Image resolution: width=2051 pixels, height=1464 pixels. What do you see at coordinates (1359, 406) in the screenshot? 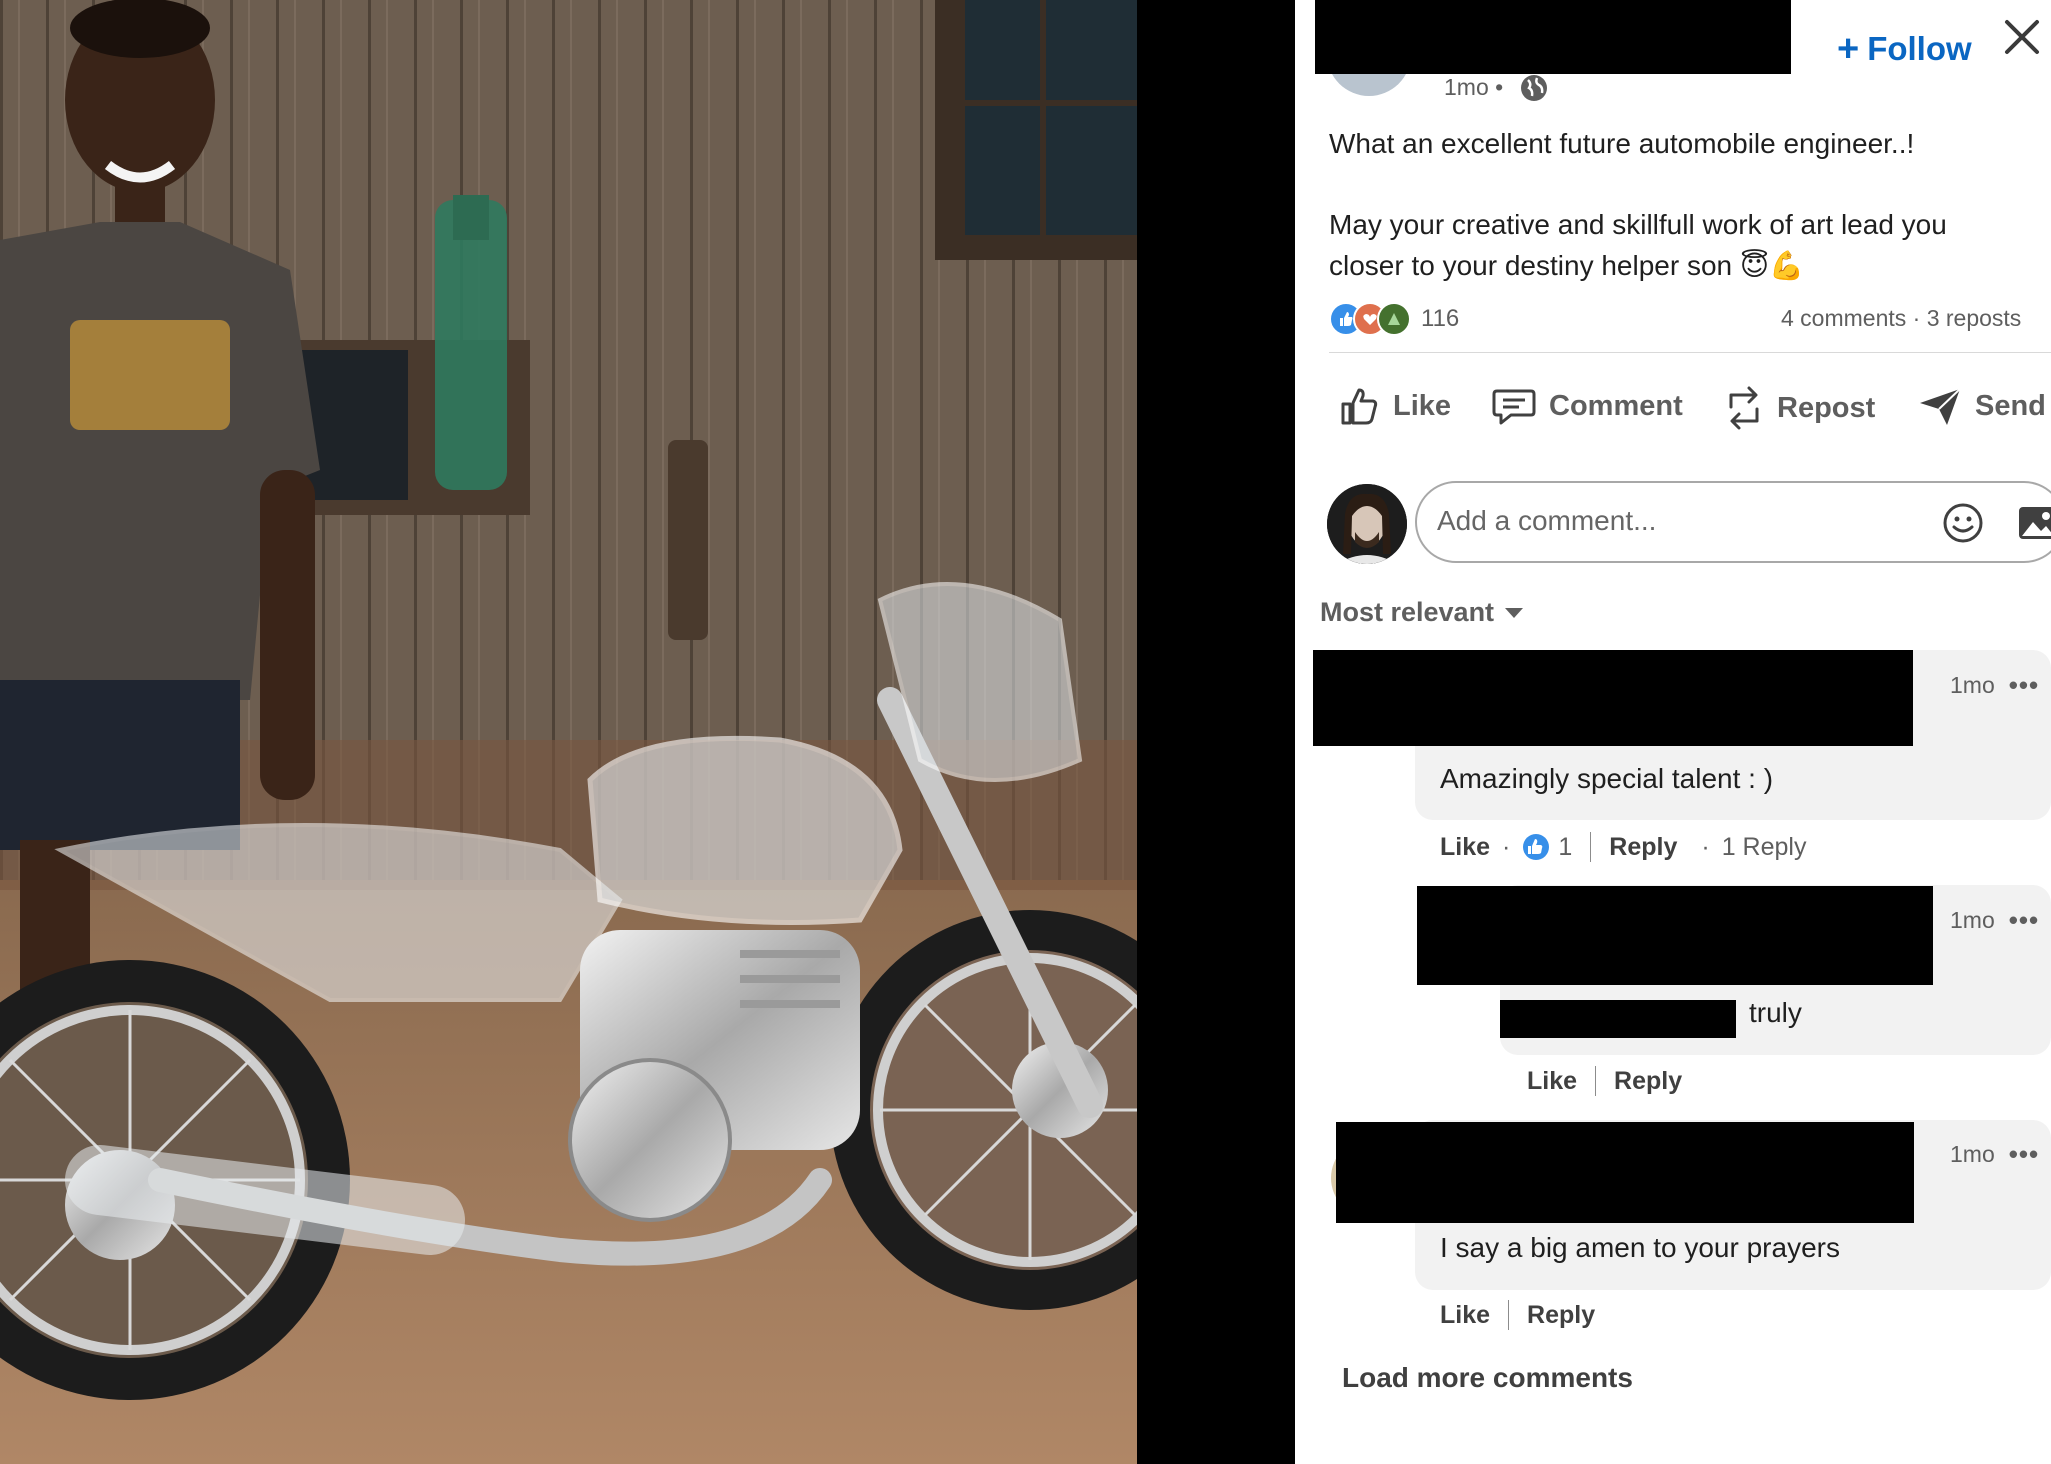
I see `thumbs-up-icon` at bounding box center [1359, 406].